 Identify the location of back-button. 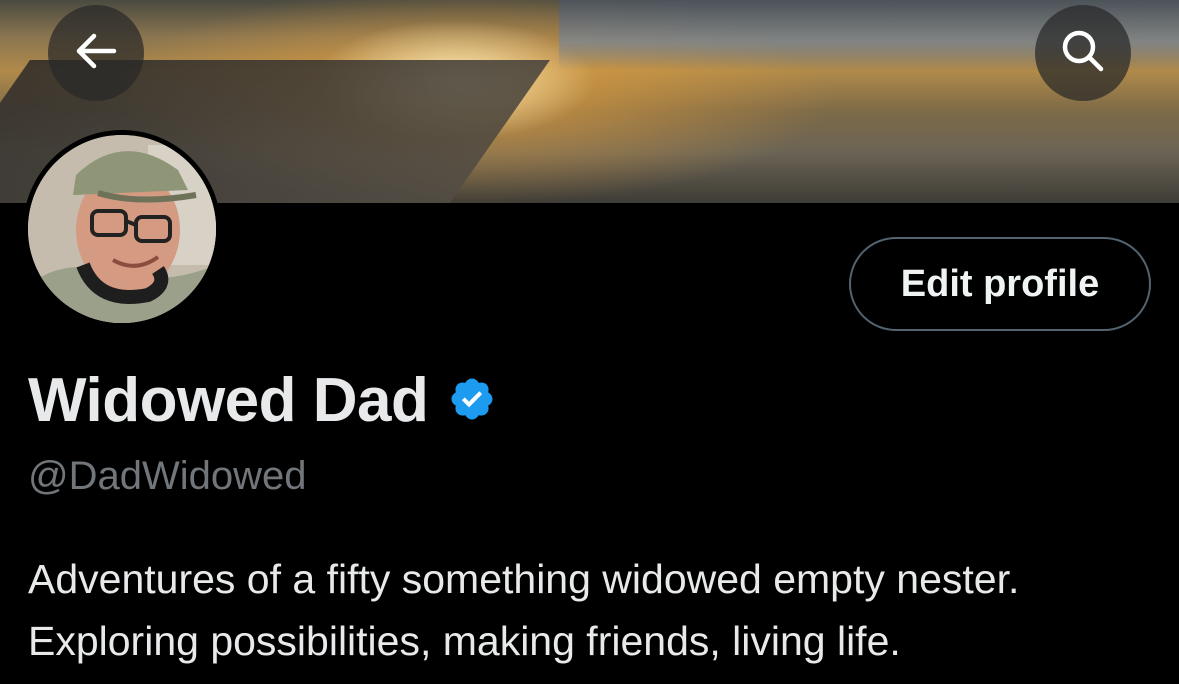
(96, 53).